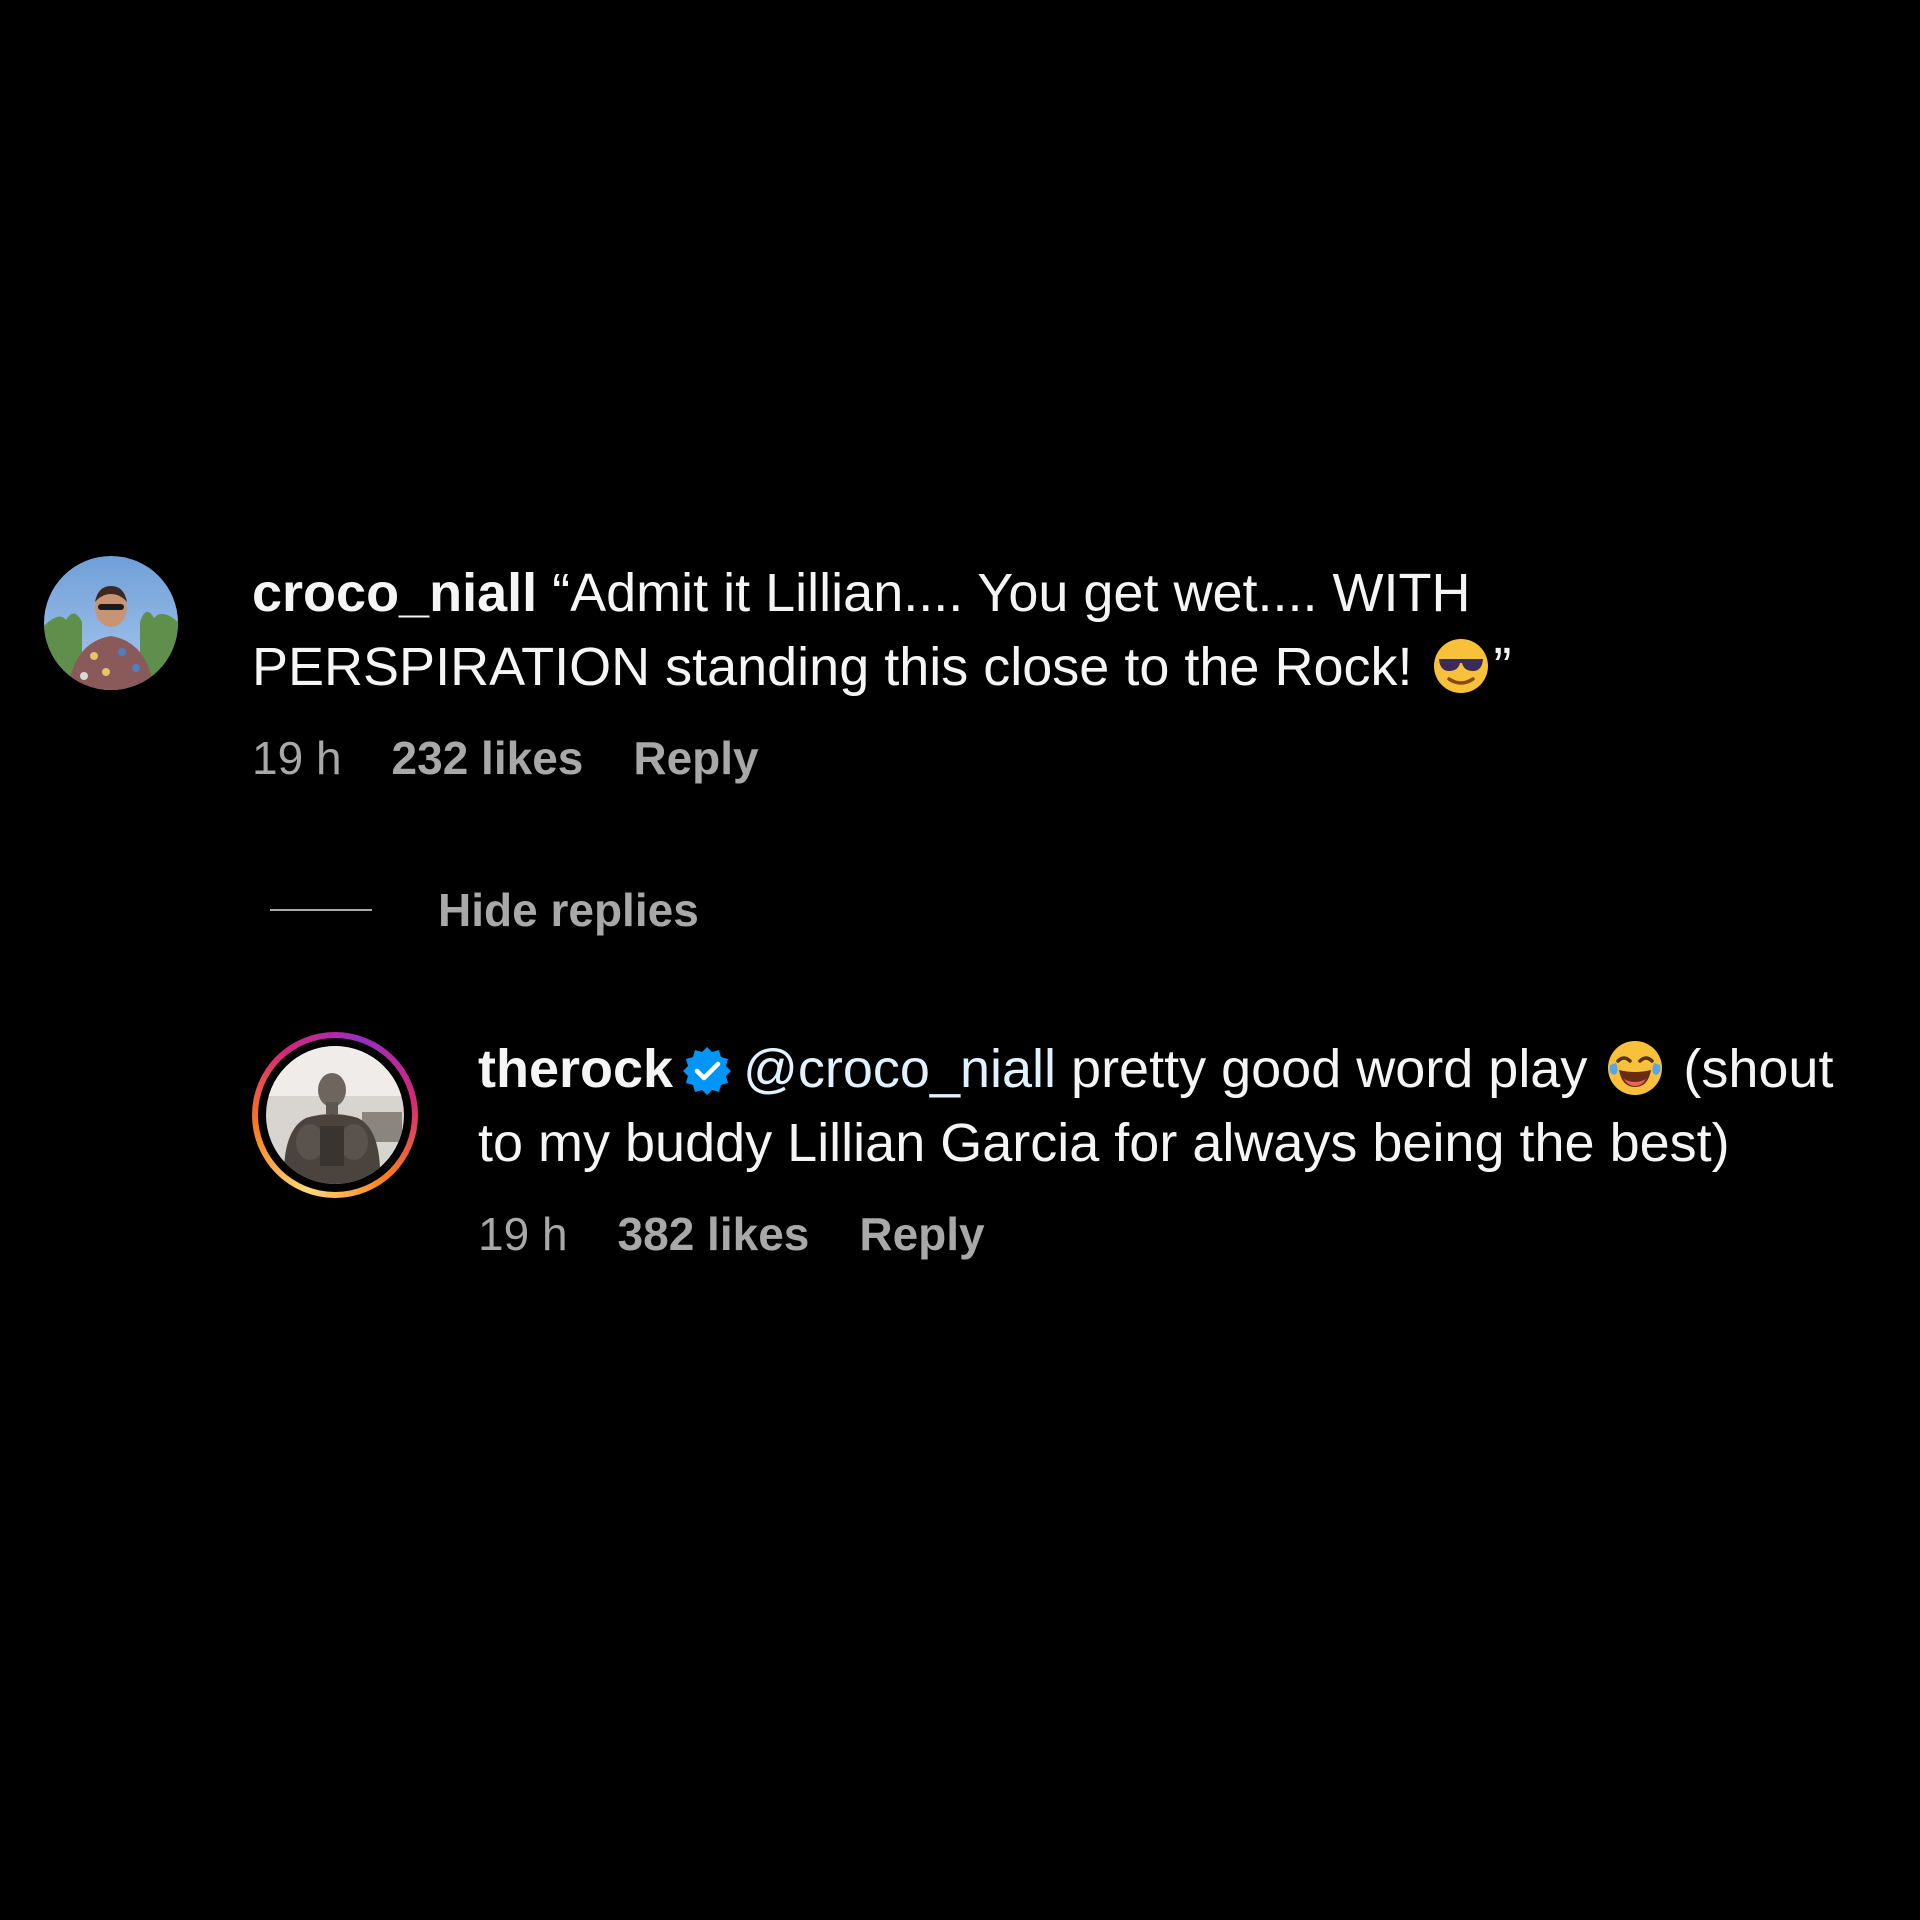  What do you see at coordinates (1185, 1234) in the screenshot?
I see `reply-meta: 19 h 382 likes Reply` at bounding box center [1185, 1234].